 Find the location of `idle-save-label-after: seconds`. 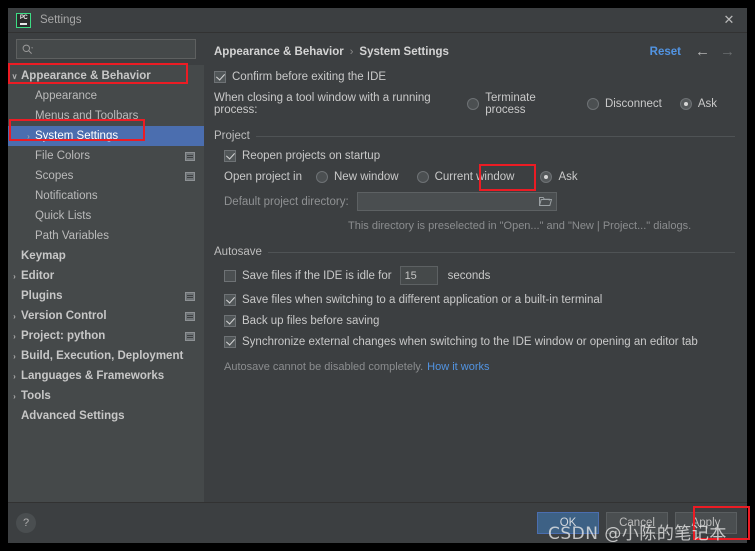

idle-save-label-after: seconds is located at coordinates (469, 275).